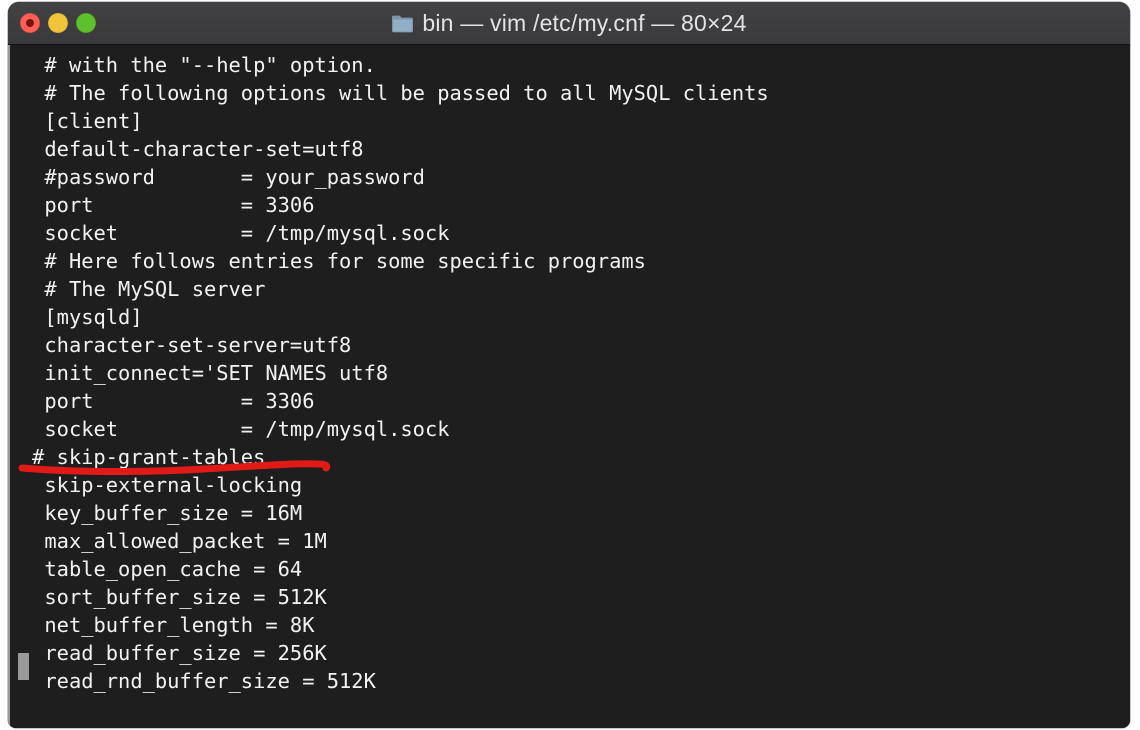 This screenshot has height=730, width=1140. Describe the element at coordinates (198, 345) in the screenshot. I see `terminal-line: character-set-server=utf8` at that location.